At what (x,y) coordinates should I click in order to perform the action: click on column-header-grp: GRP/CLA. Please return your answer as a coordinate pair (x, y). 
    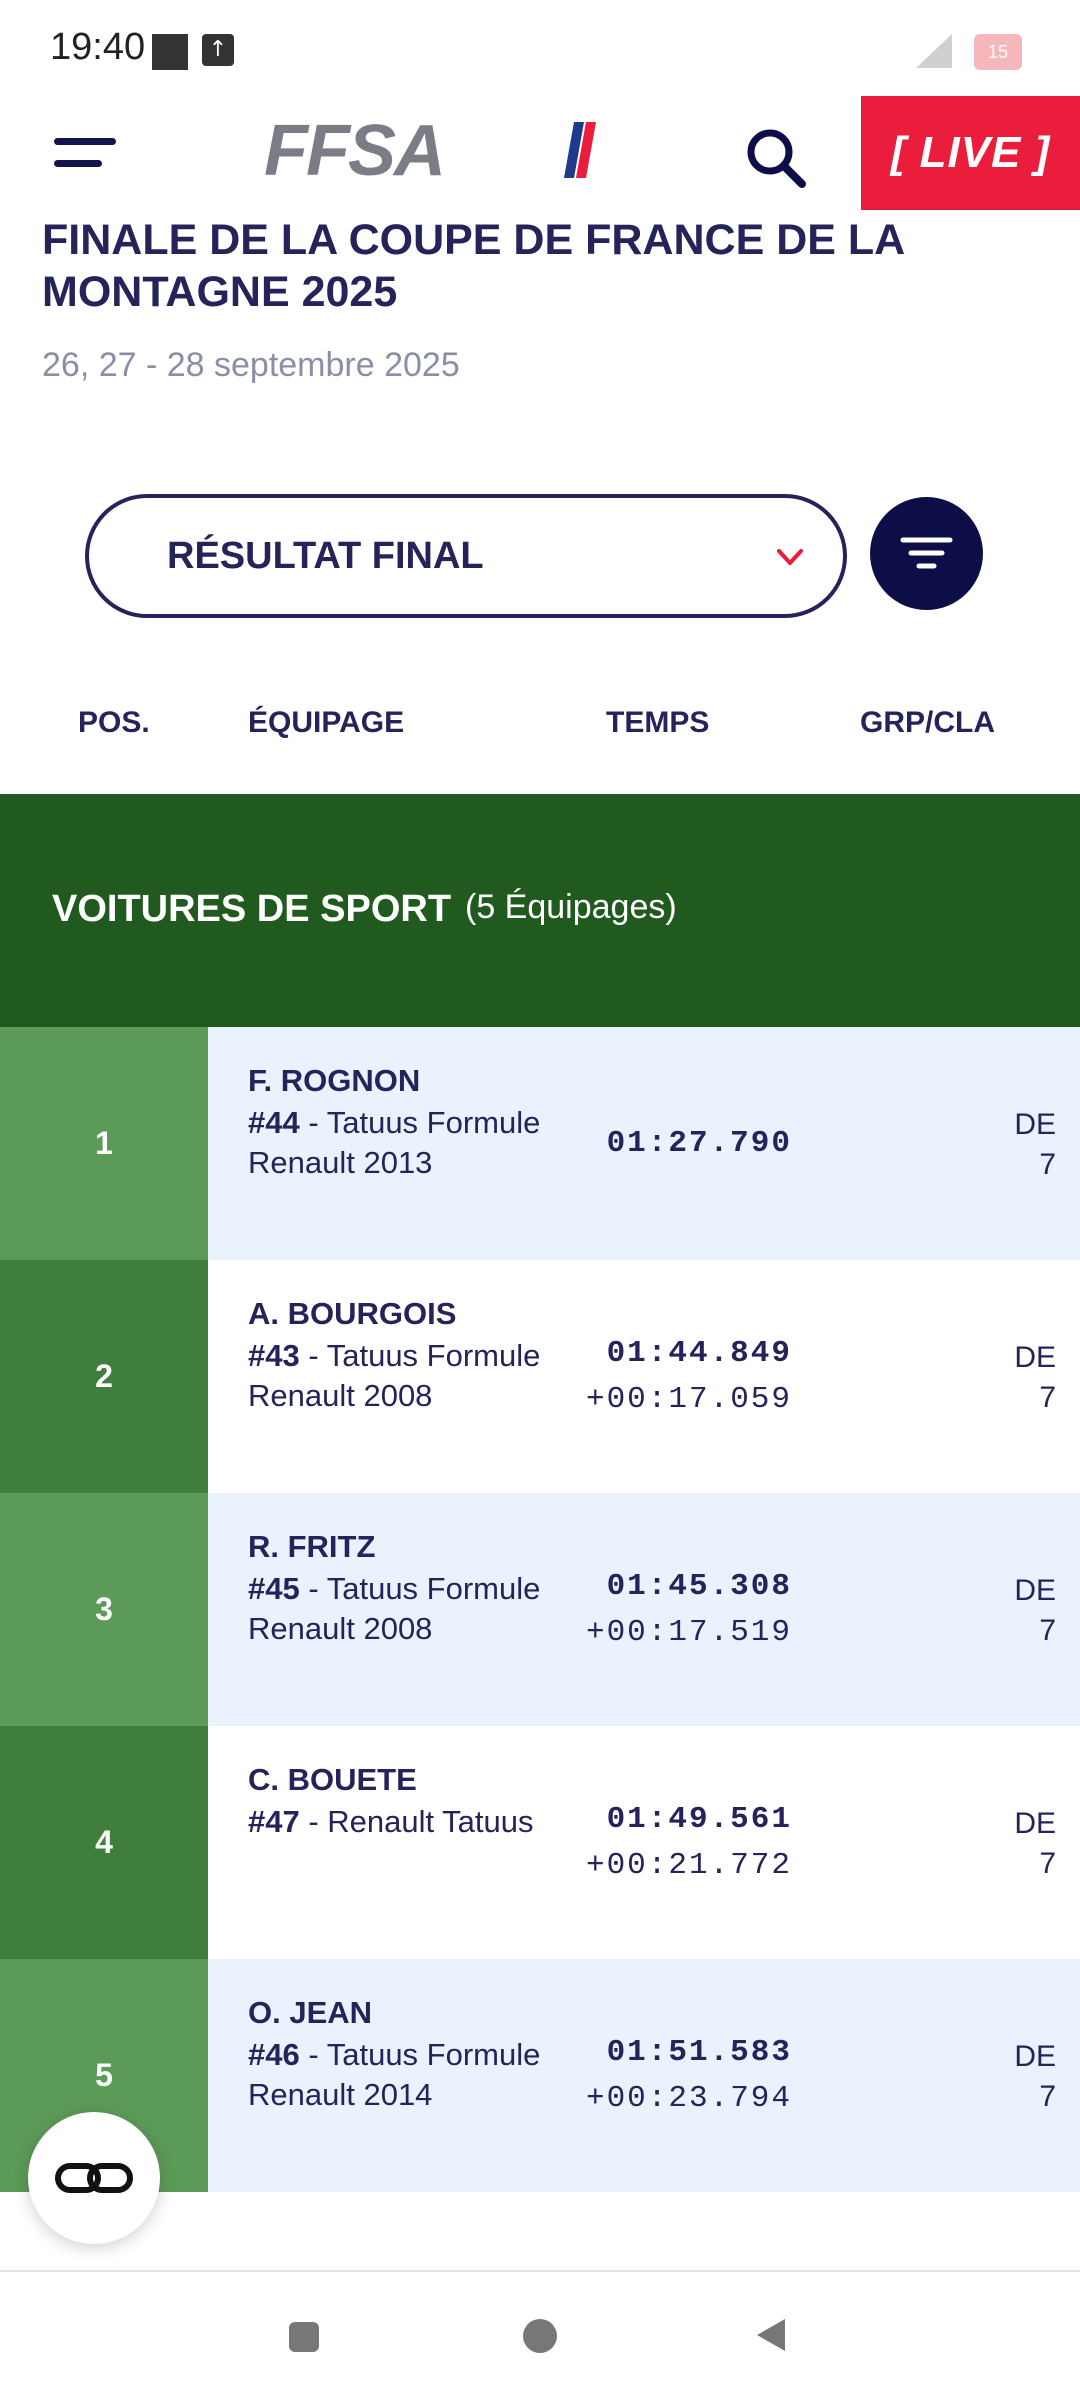
    Looking at the image, I should click on (927, 722).